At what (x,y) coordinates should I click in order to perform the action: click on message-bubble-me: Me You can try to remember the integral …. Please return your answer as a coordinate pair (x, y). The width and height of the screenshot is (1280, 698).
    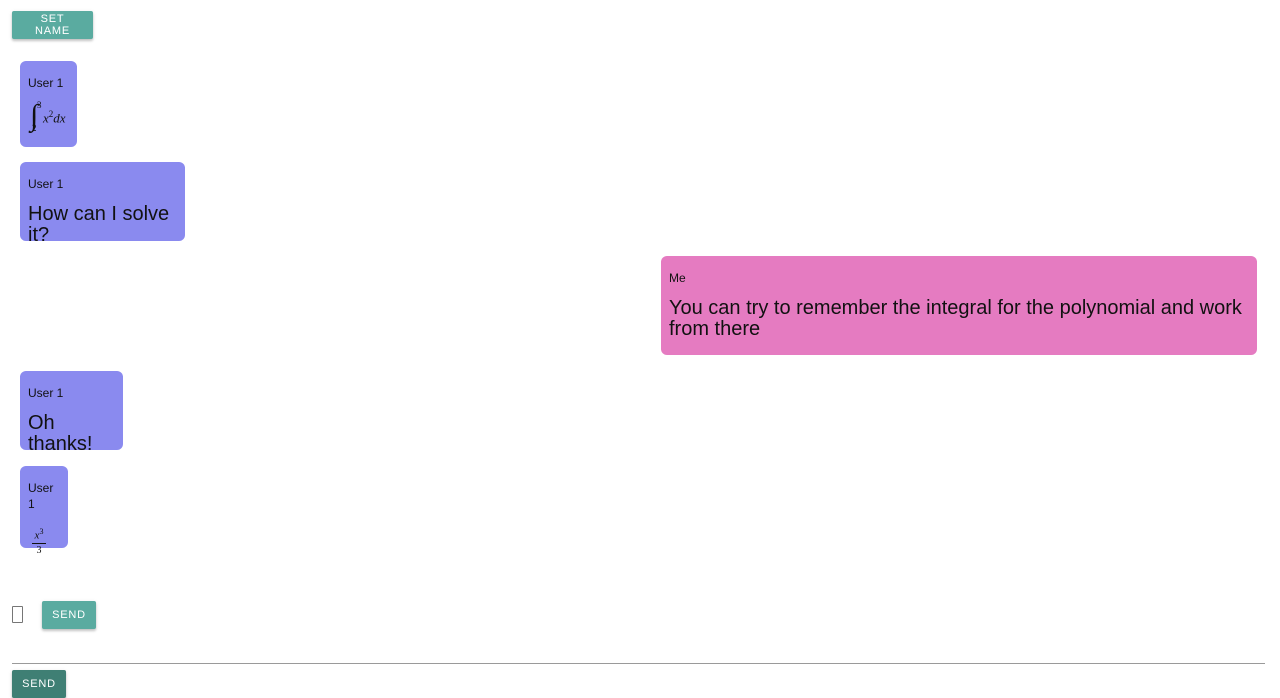
    Looking at the image, I should click on (959, 305).